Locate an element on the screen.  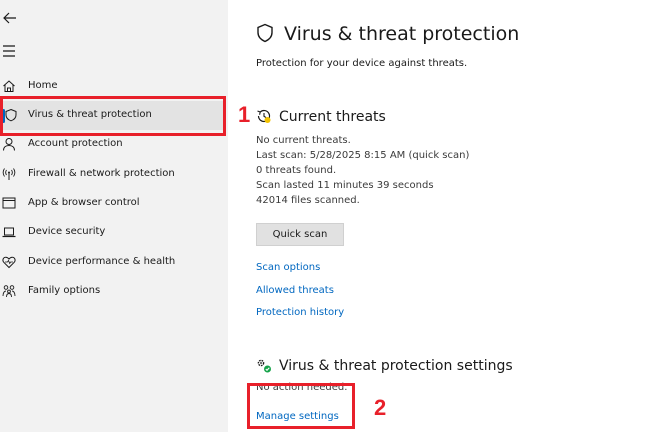
sidebar-item-label: Device performance & health is located at coordinates (102, 261).